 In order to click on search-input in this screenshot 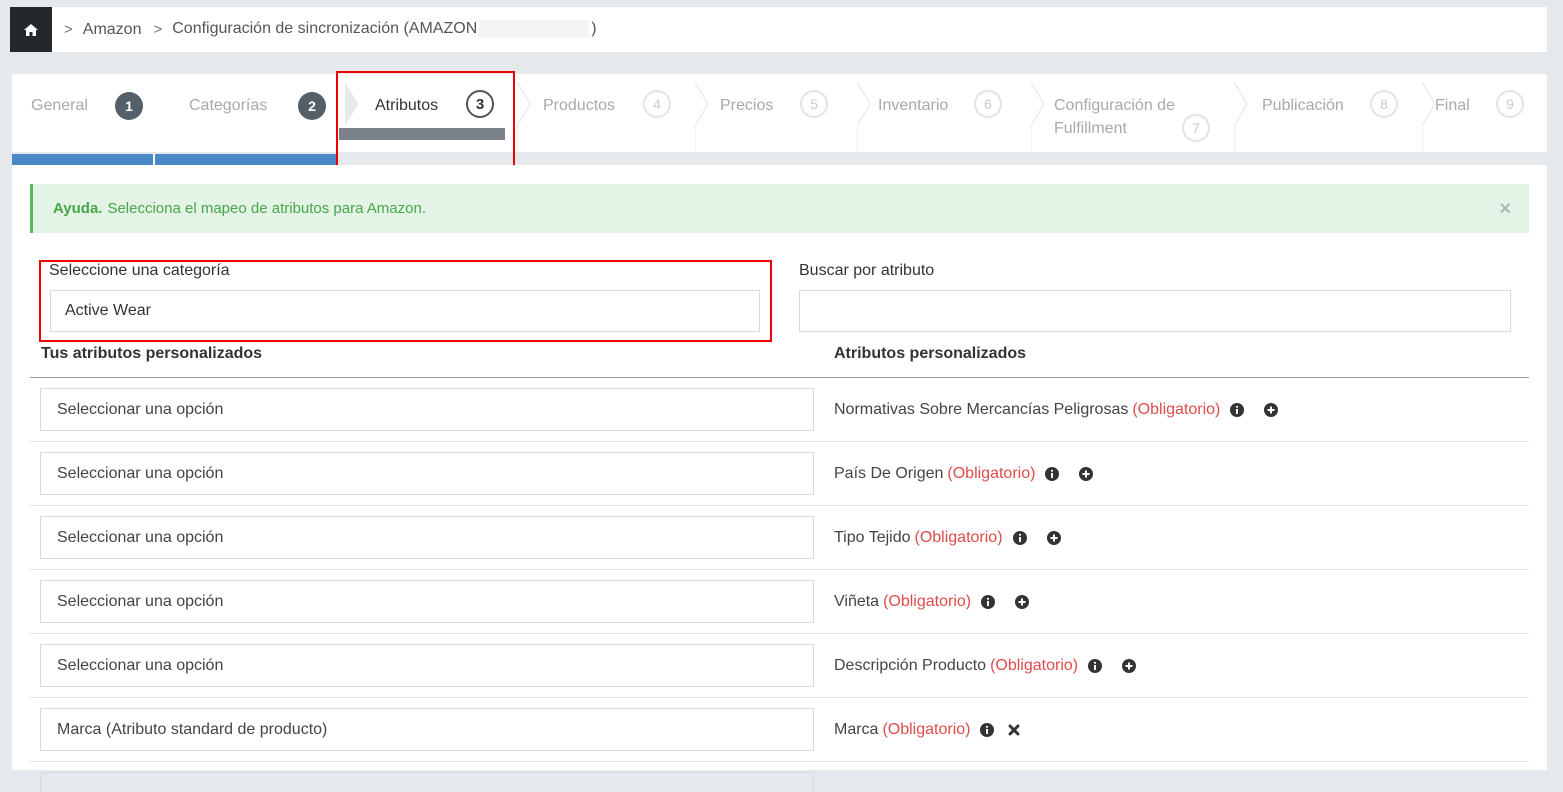, I will do `click(1155, 311)`.